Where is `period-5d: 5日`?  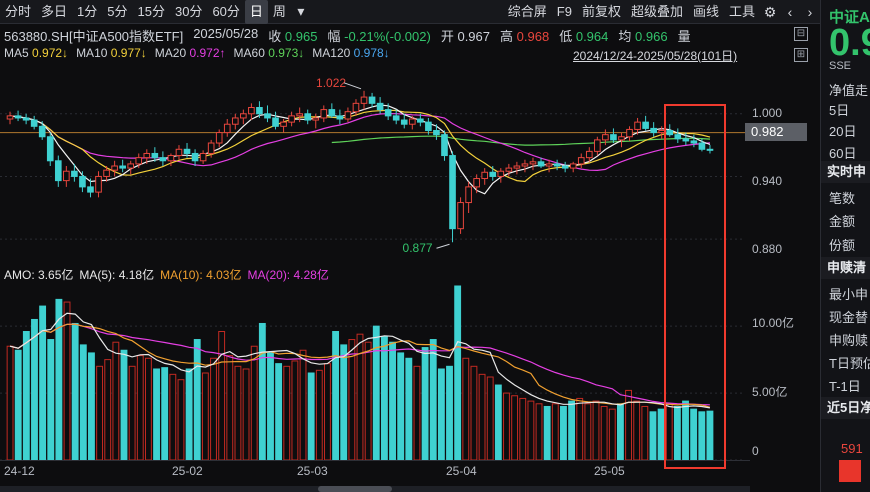 period-5d: 5日 is located at coordinates (839, 109).